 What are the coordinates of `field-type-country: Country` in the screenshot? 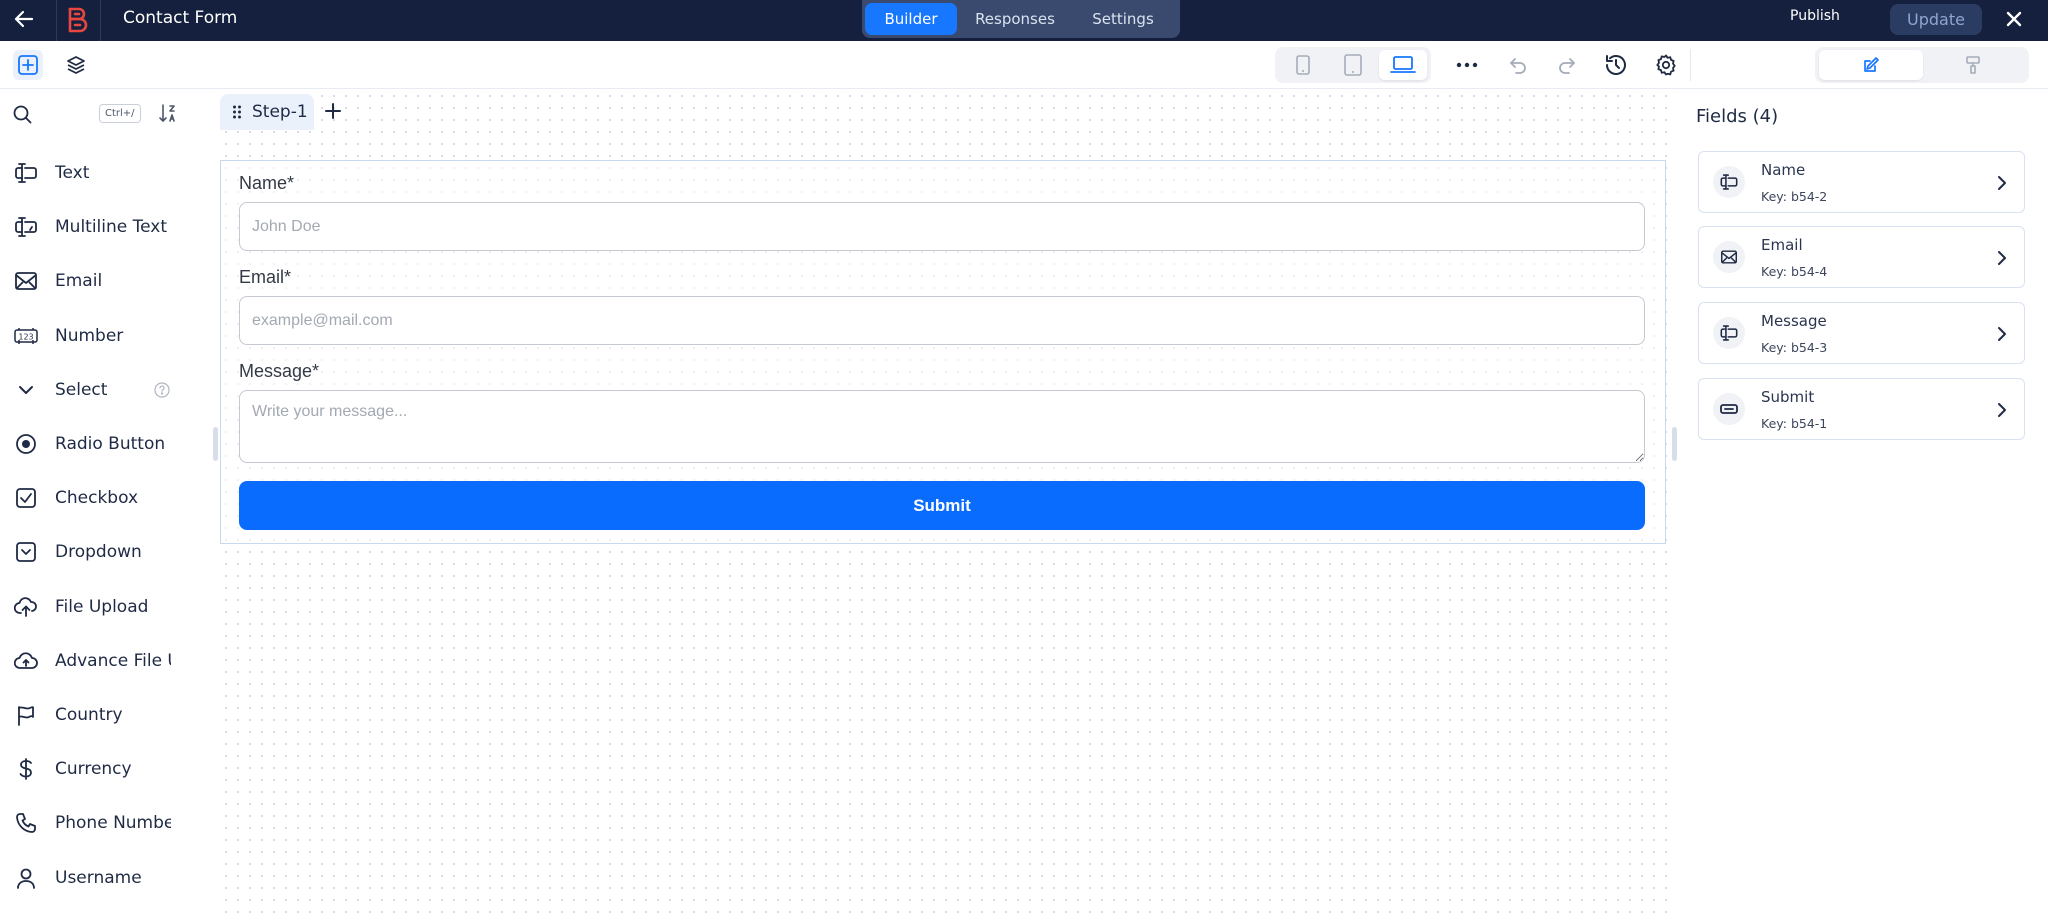 It's located at (90, 715).